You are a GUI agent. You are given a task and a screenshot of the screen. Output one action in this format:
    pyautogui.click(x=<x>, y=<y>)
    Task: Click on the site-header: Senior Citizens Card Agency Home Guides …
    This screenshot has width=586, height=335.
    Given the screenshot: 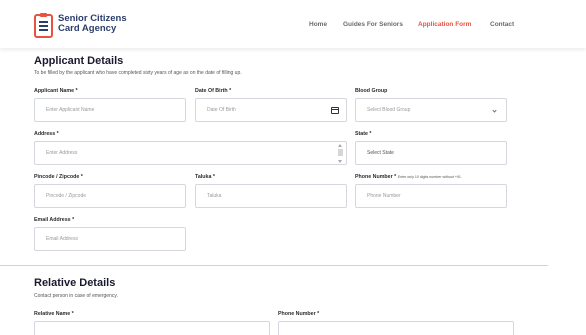 What is the action you would take?
    pyautogui.click(x=293, y=24)
    